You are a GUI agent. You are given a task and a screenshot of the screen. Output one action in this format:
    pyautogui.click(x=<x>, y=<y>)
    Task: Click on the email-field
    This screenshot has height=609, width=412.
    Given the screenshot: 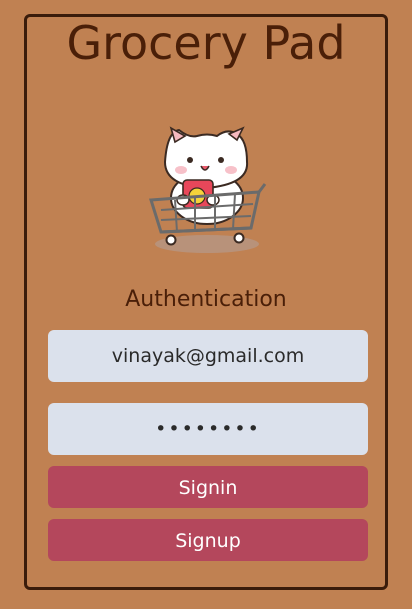 What is the action you would take?
    pyautogui.click(x=208, y=356)
    